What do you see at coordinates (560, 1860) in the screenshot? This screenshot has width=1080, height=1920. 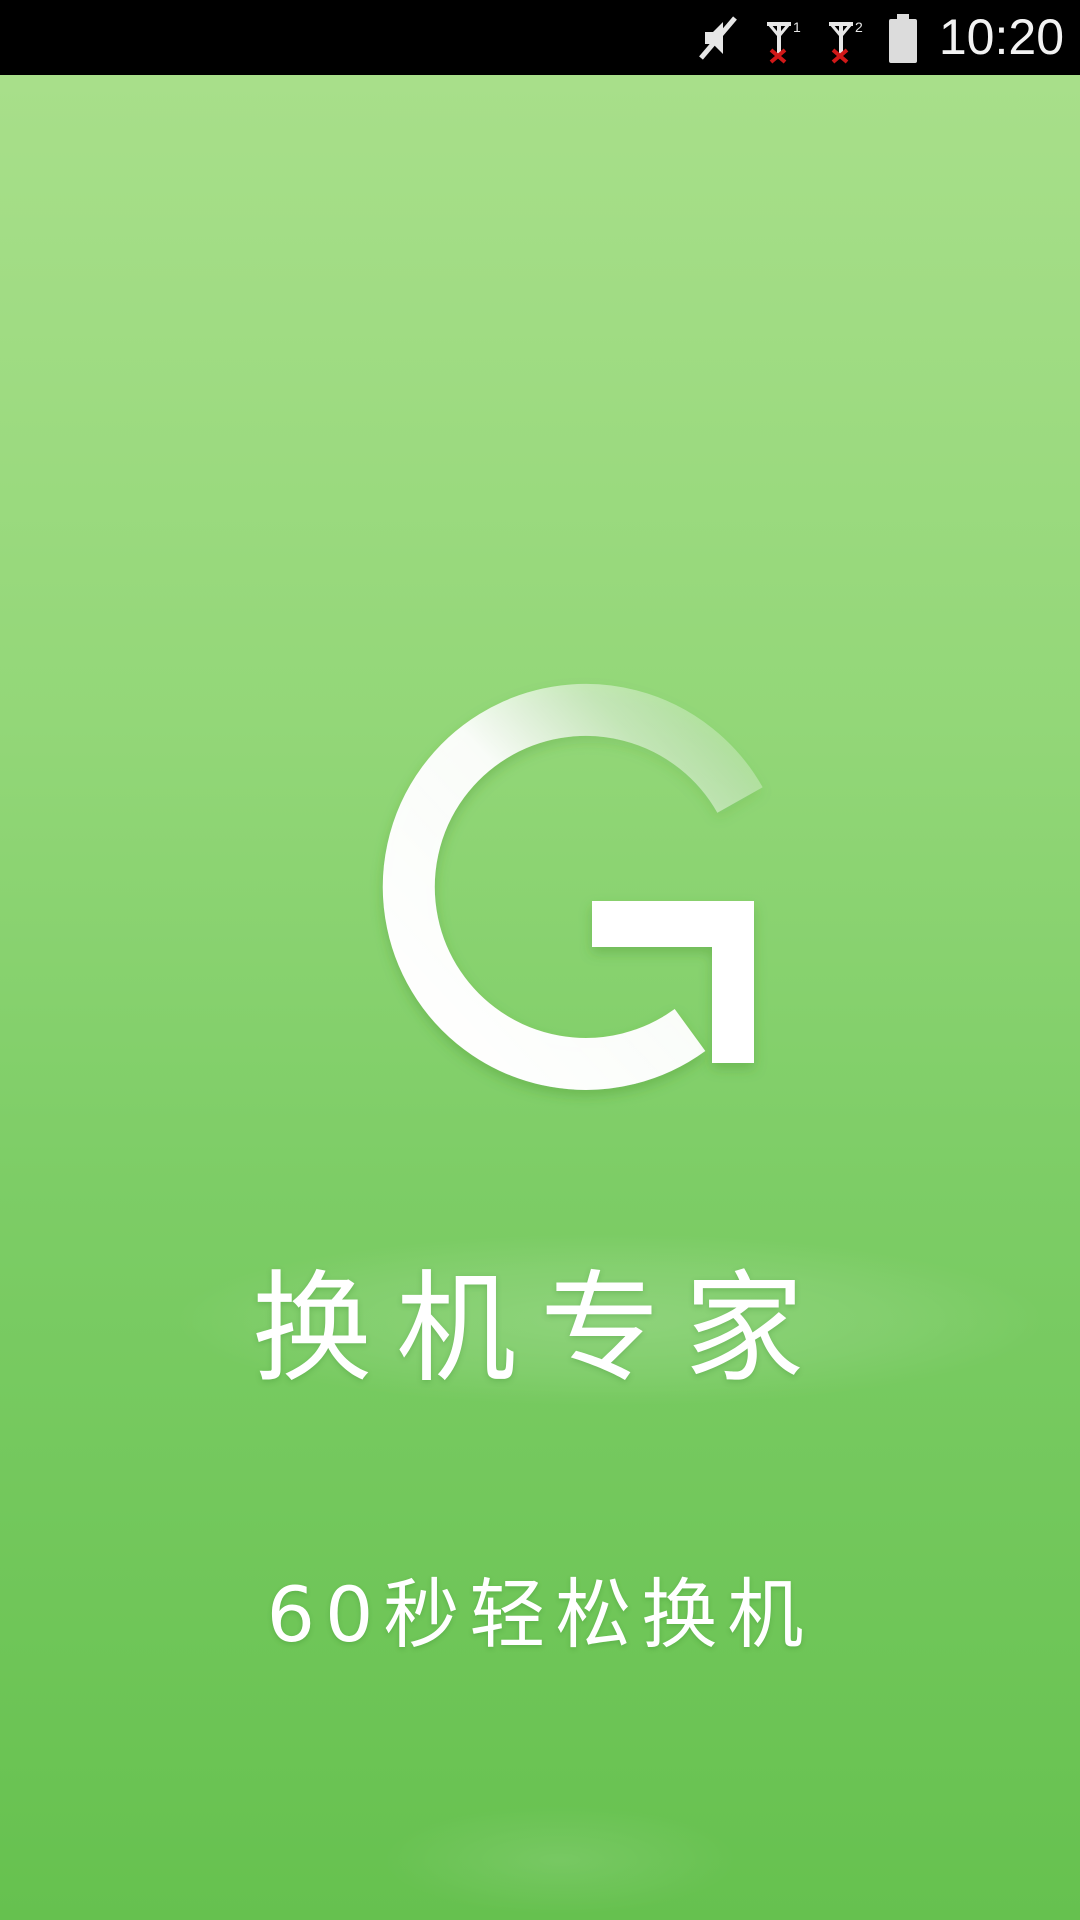 I see `bottom-glow` at bounding box center [560, 1860].